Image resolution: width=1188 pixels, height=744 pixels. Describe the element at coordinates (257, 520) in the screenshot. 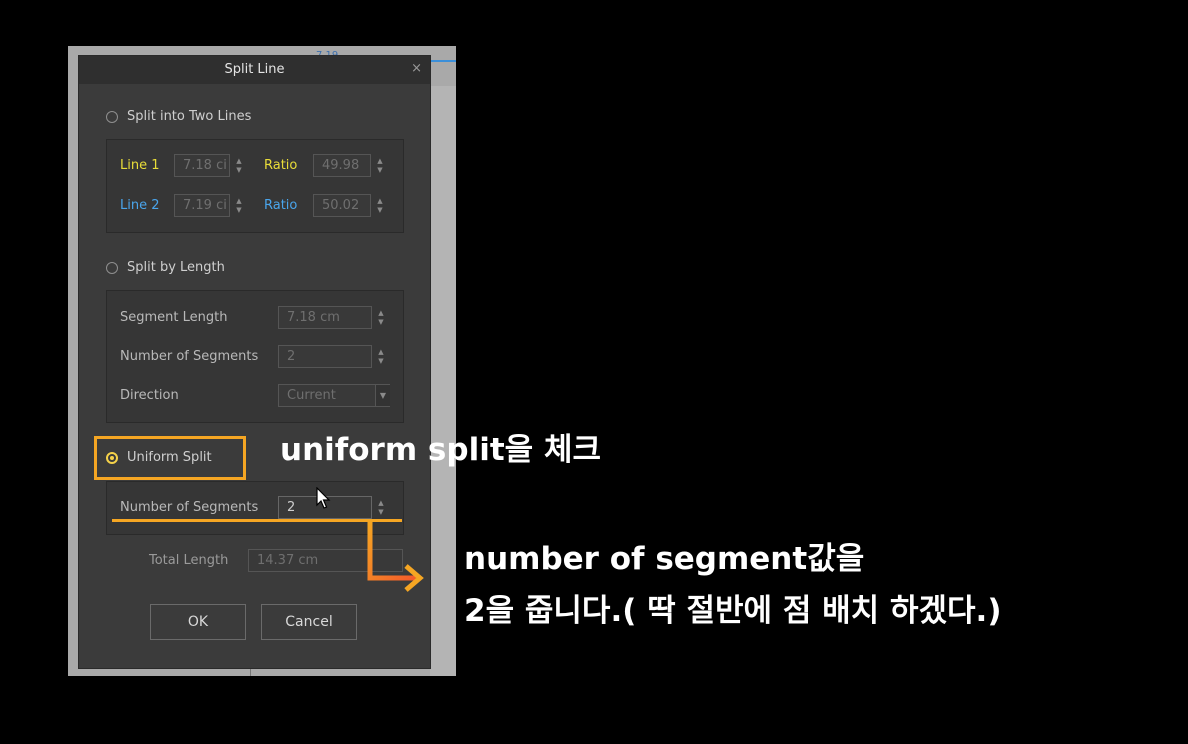

I see `segments-highlight-underline` at that location.